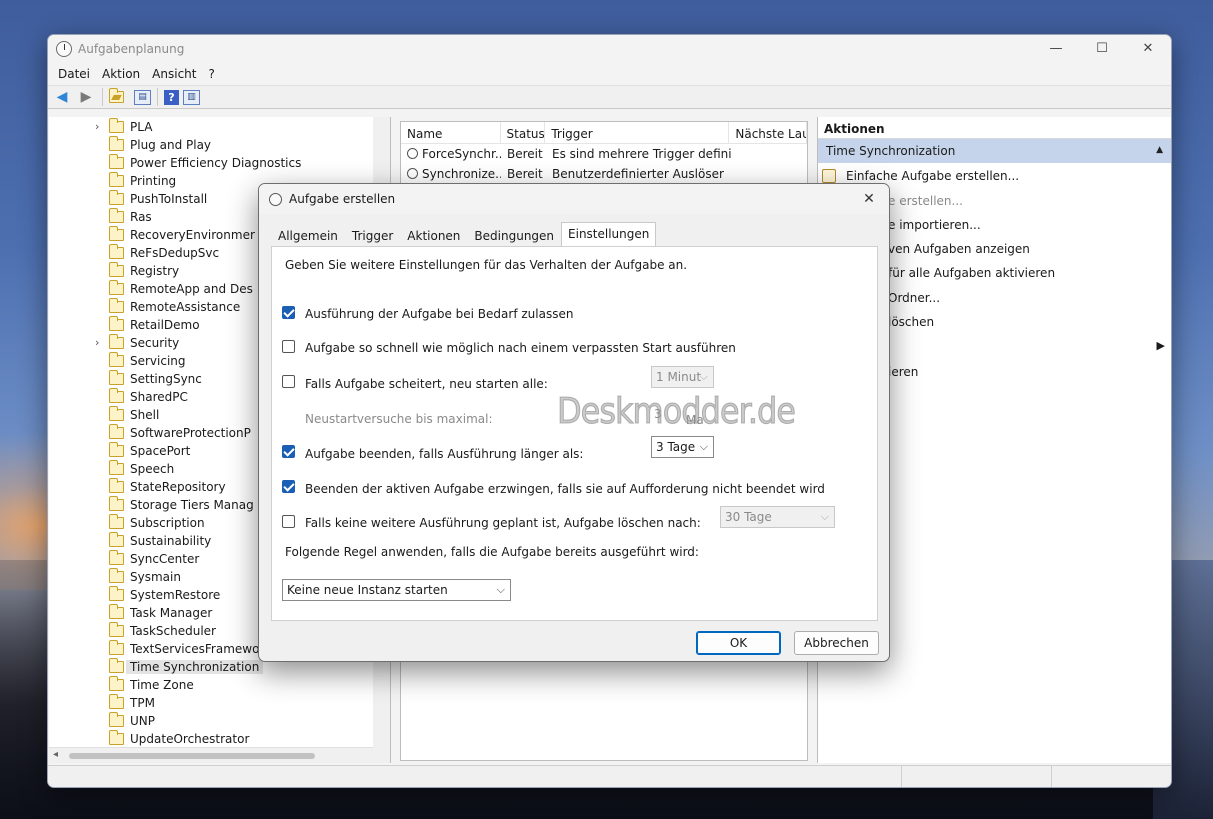 The image size is (1213, 819). What do you see at coordinates (164, 595) in the screenshot?
I see `tree-item: SystemRestore` at bounding box center [164, 595].